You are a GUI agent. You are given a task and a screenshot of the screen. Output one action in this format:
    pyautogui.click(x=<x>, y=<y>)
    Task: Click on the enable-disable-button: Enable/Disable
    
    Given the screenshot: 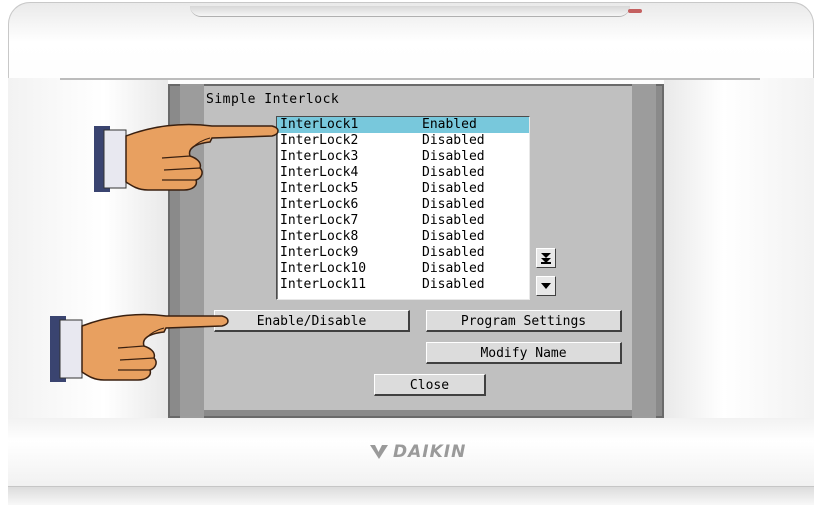 What is the action you would take?
    pyautogui.click(x=312, y=321)
    